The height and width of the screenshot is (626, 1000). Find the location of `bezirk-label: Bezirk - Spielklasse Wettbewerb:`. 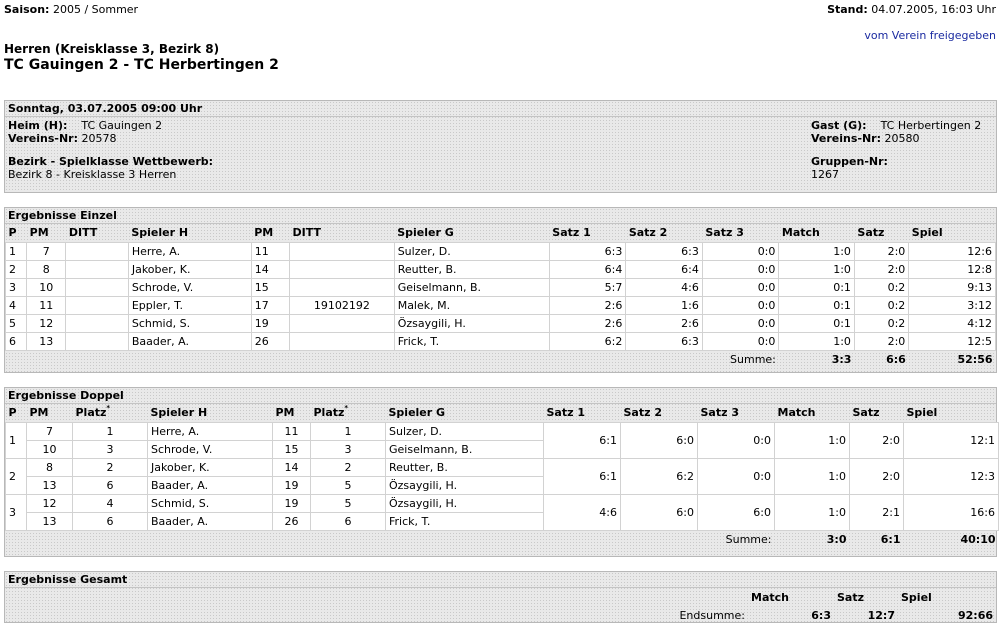

bezirk-label: Bezirk - Spielklasse Wettbewerb: is located at coordinates (111, 161).